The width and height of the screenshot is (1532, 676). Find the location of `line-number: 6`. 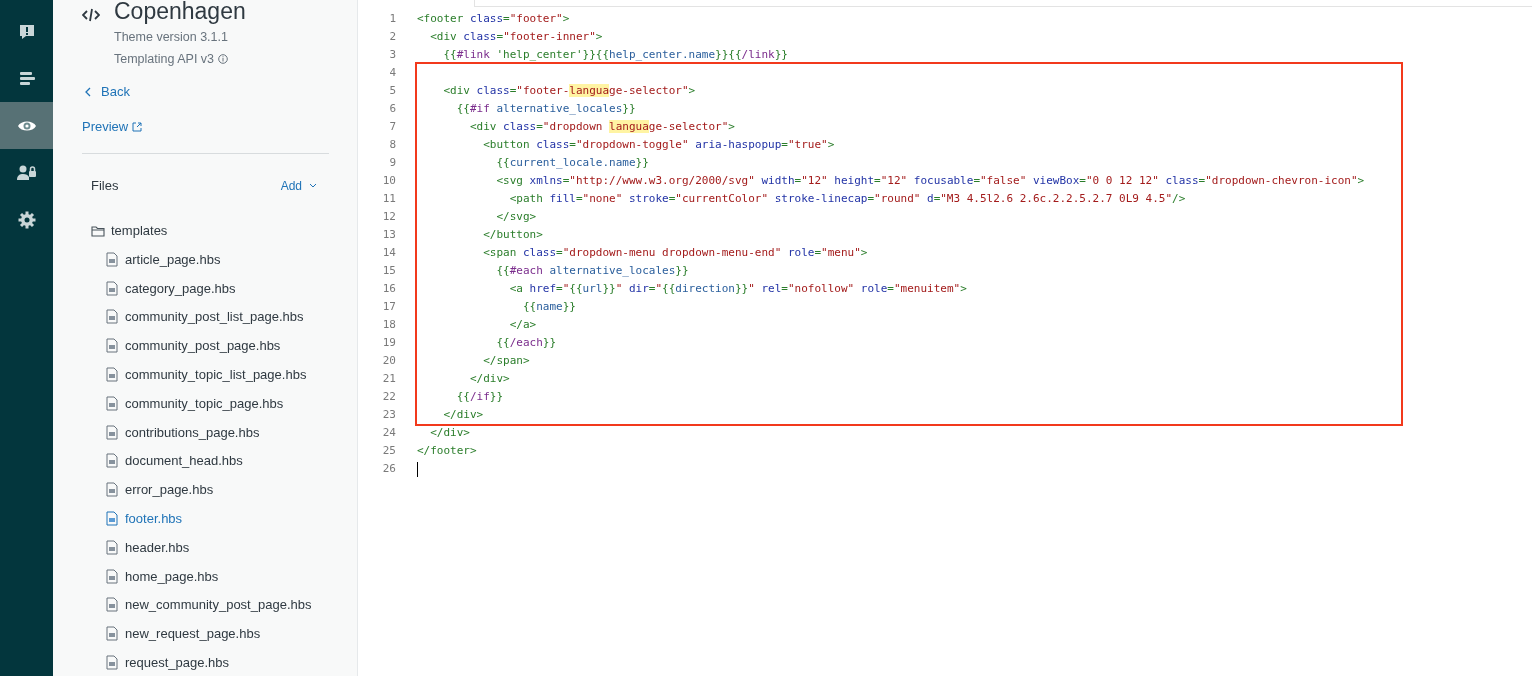

line-number: 6 is located at coordinates (392, 109).